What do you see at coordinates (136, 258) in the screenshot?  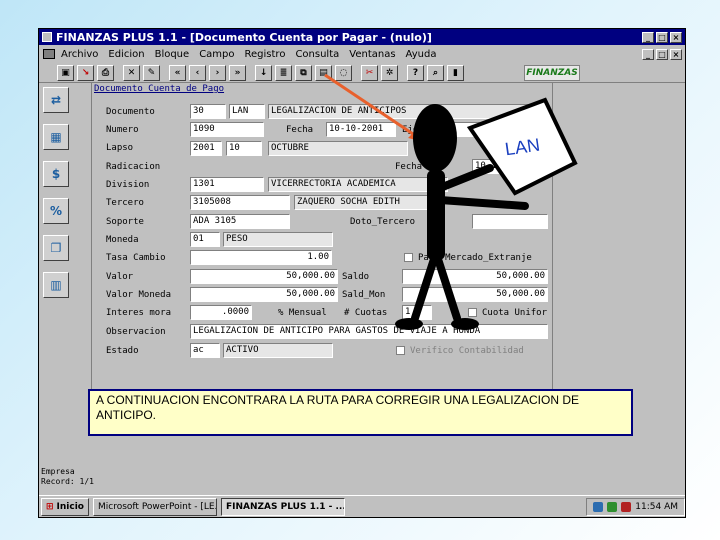 I see `label-tasa-cambio: Tasa Cambio` at bounding box center [136, 258].